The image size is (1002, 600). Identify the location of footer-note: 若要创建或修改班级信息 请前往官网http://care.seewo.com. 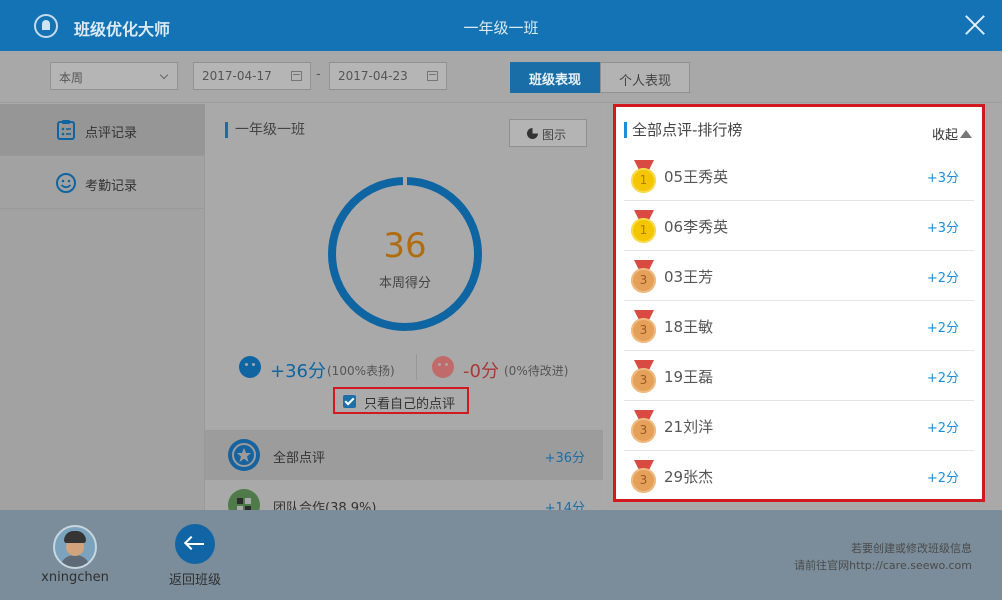
(883, 557).